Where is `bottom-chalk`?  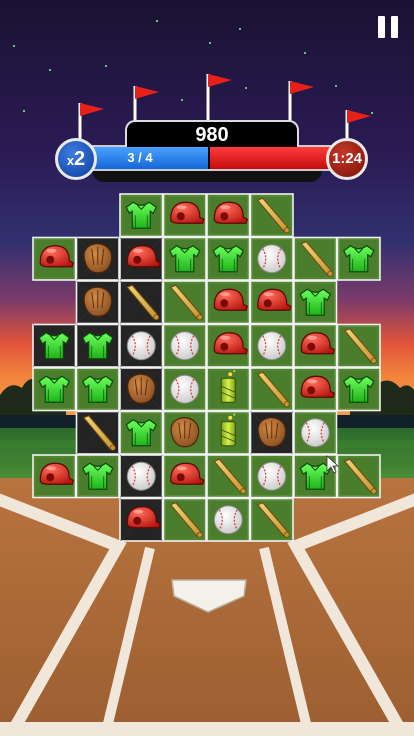
bottom-chalk is located at coordinates (207, 729).